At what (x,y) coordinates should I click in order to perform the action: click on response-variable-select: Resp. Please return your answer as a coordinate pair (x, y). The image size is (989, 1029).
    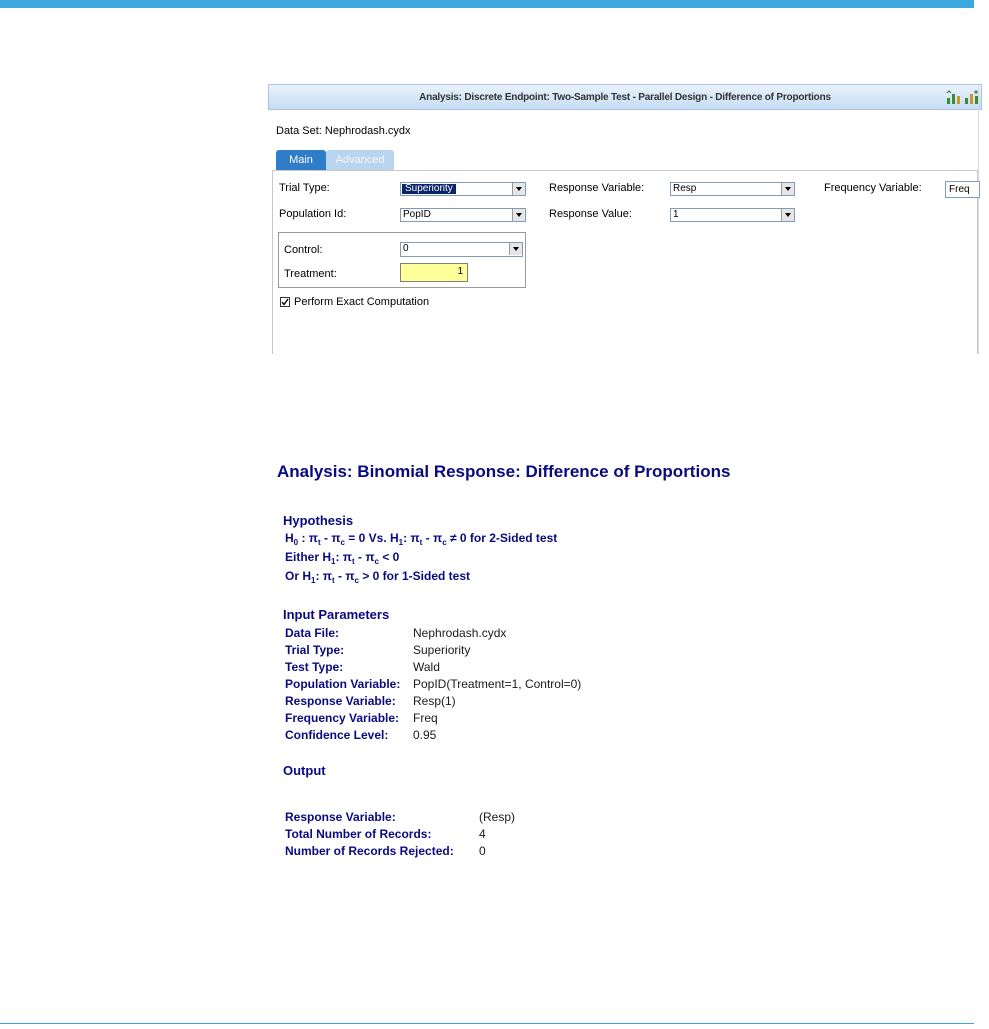
    Looking at the image, I should click on (732, 189).